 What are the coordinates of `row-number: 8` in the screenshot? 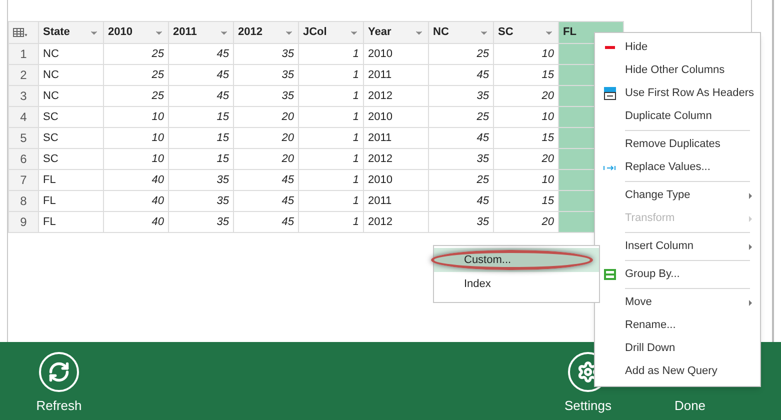 It's located at (23, 201).